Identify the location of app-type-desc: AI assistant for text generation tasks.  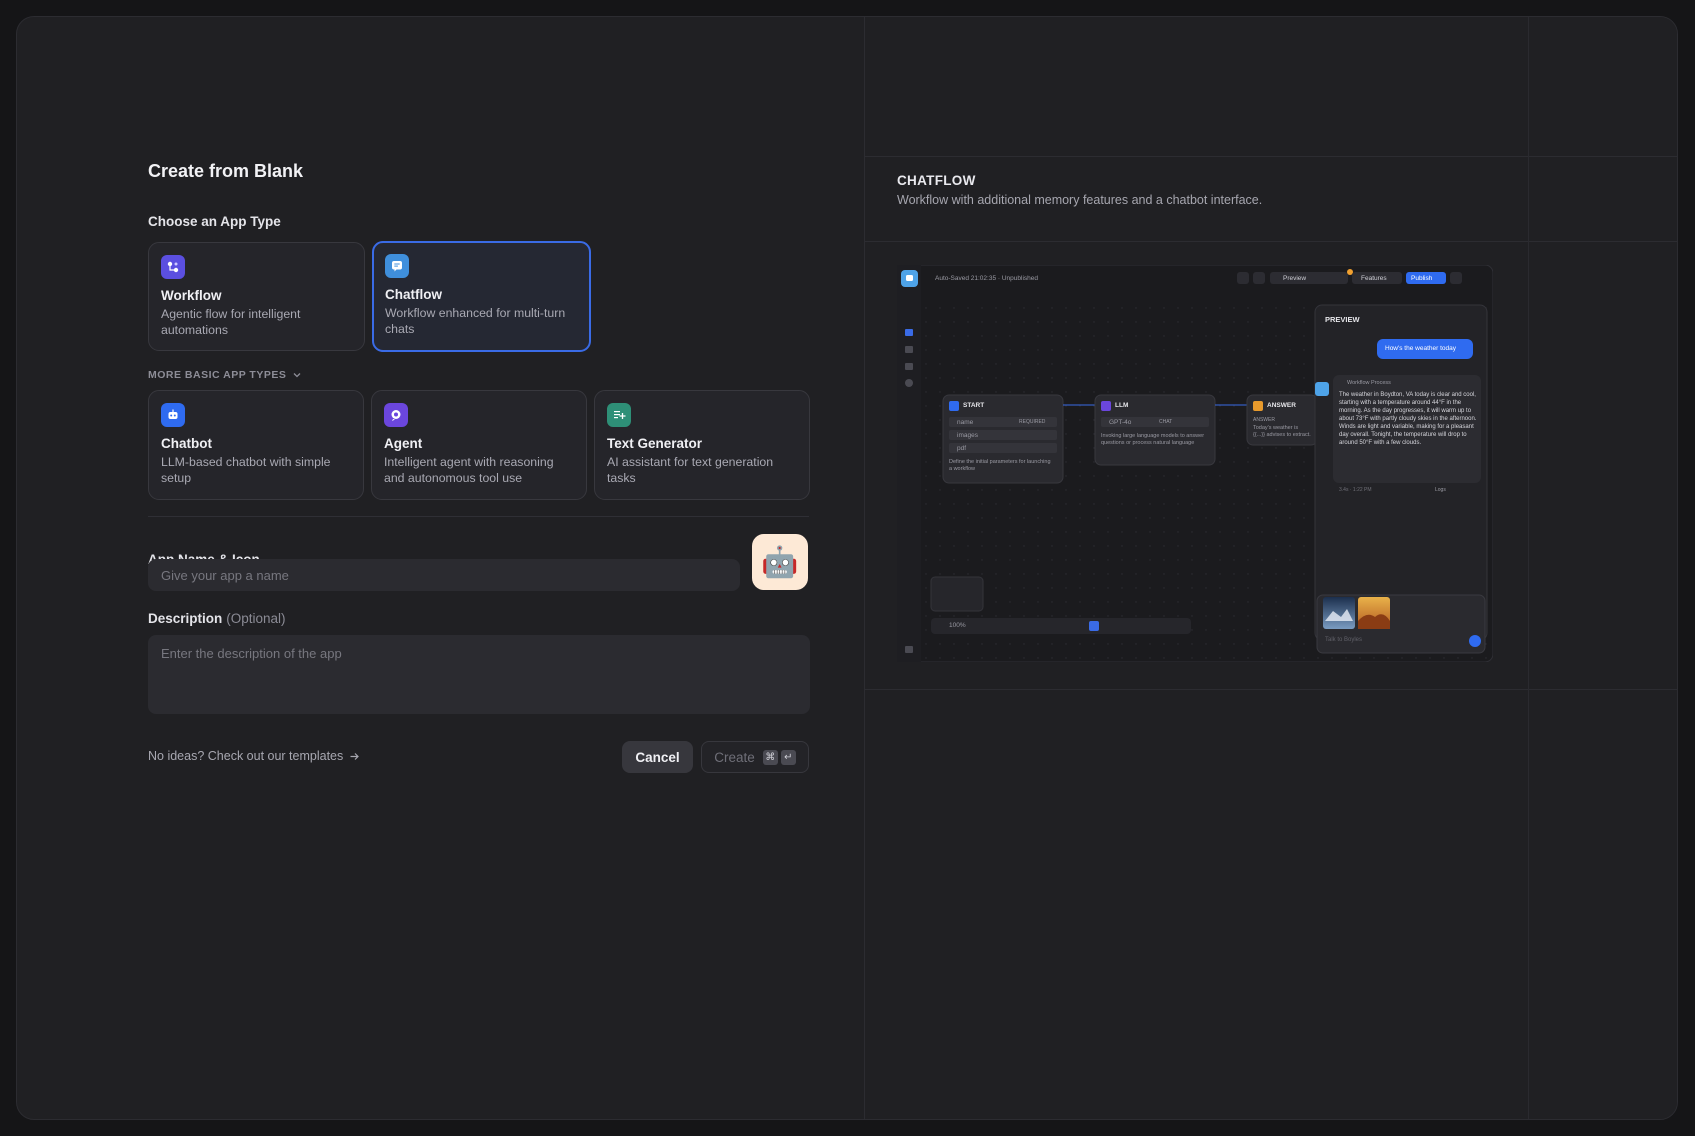
(690, 470).